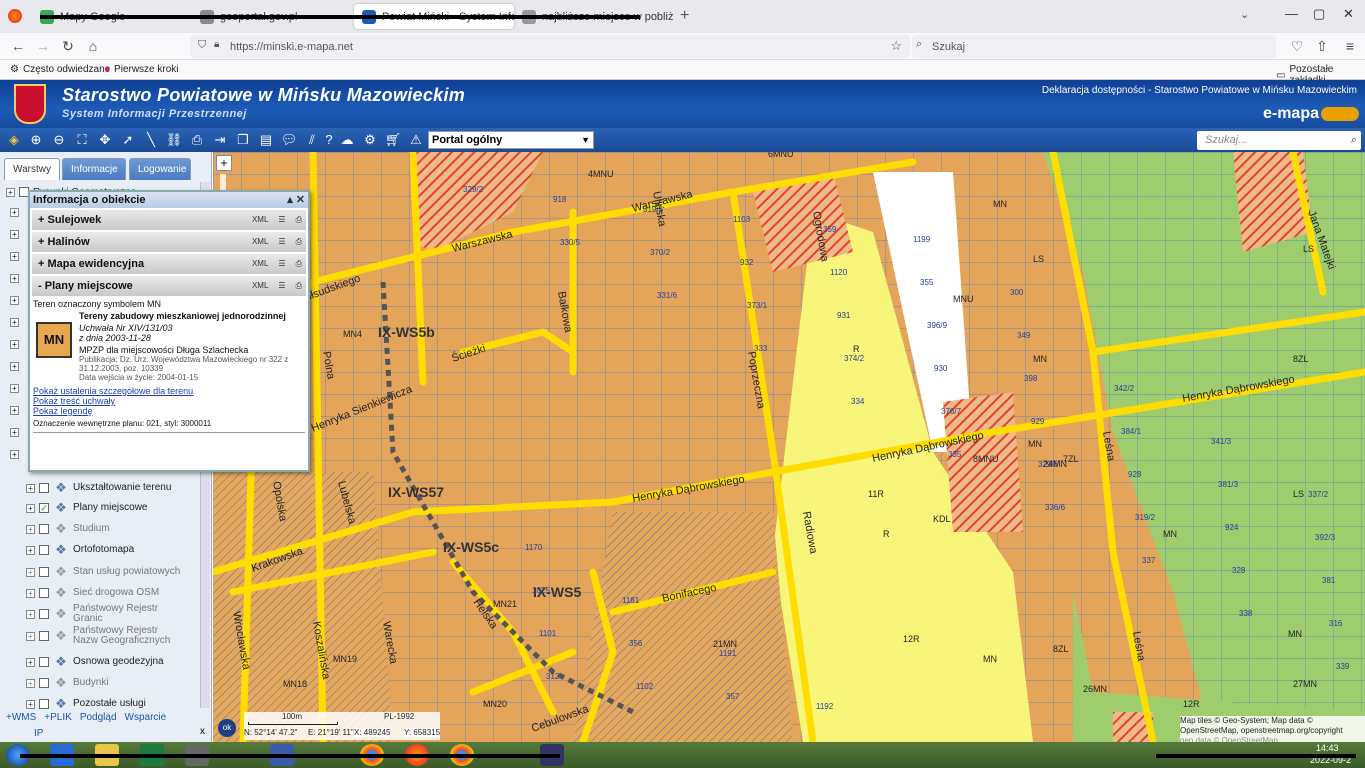 This screenshot has height=768, width=1365. I want to click on show-resolution-link: Pokaż treść uchwały, so click(169, 401).